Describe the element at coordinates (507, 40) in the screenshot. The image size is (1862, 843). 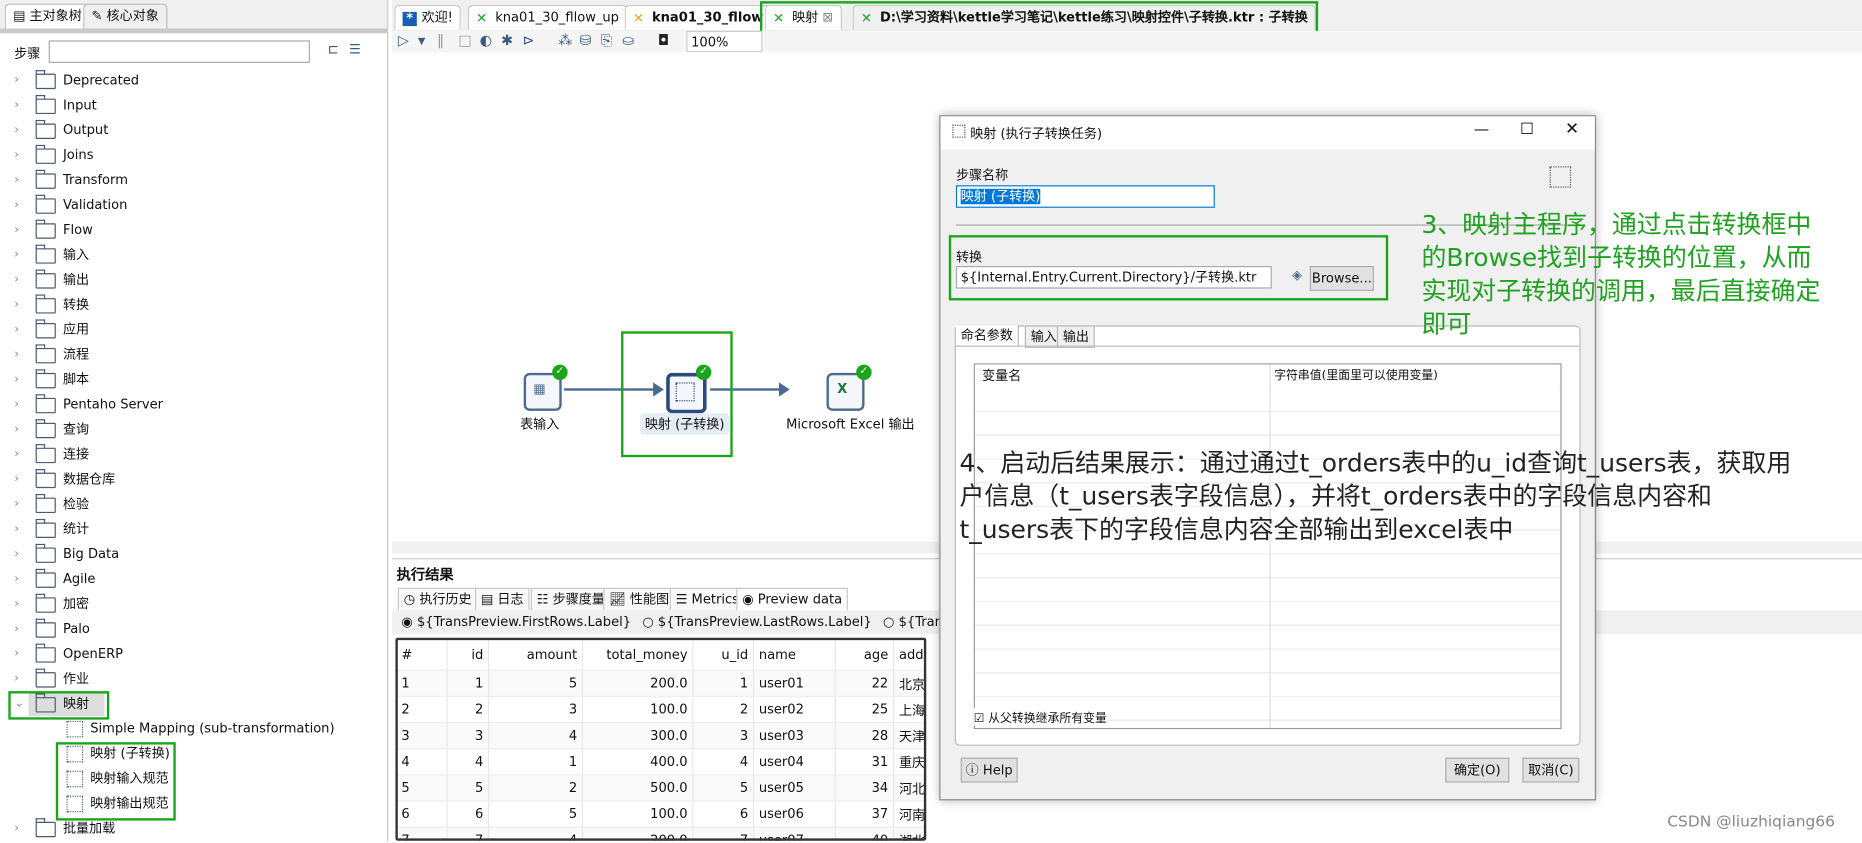
I see `debug-icon: ✱` at that location.